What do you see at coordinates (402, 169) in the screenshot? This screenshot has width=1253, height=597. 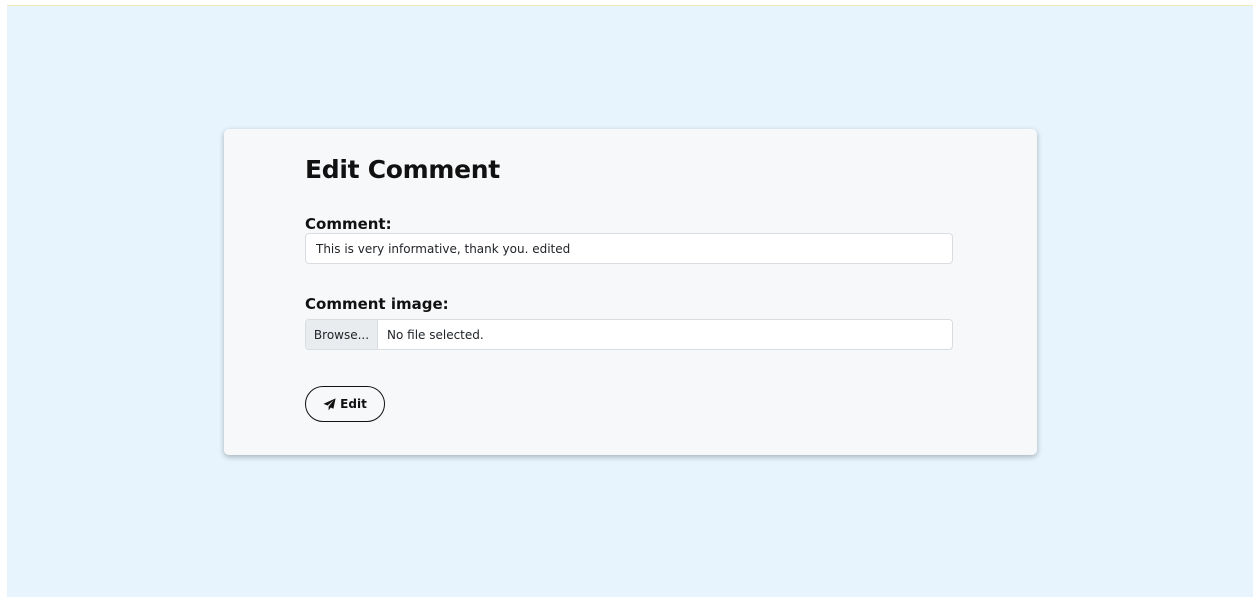 I see `page-title: Edit Comment` at bounding box center [402, 169].